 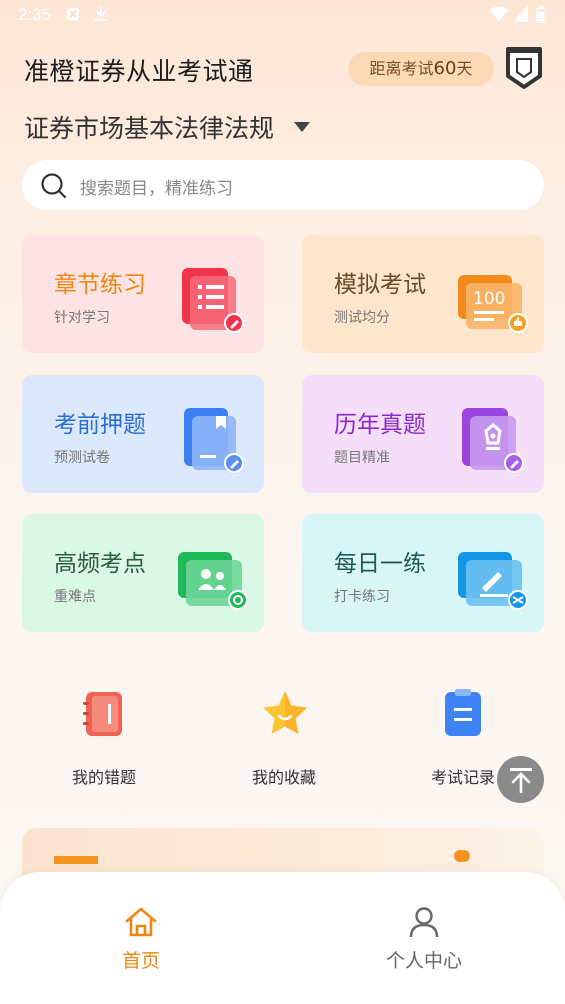 I want to click on notification-icon, so click(x=73, y=16).